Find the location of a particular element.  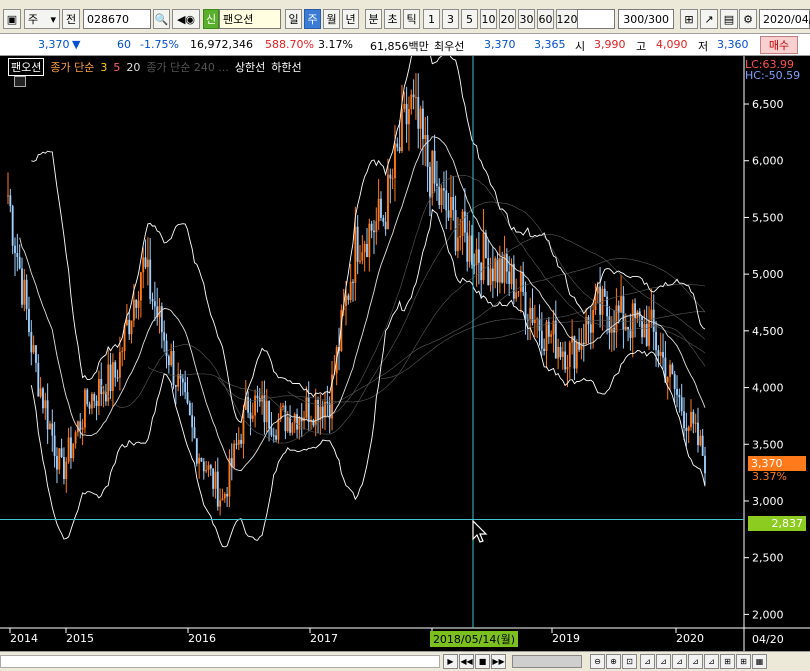

scroll-track is located at coordinates (220, 661).